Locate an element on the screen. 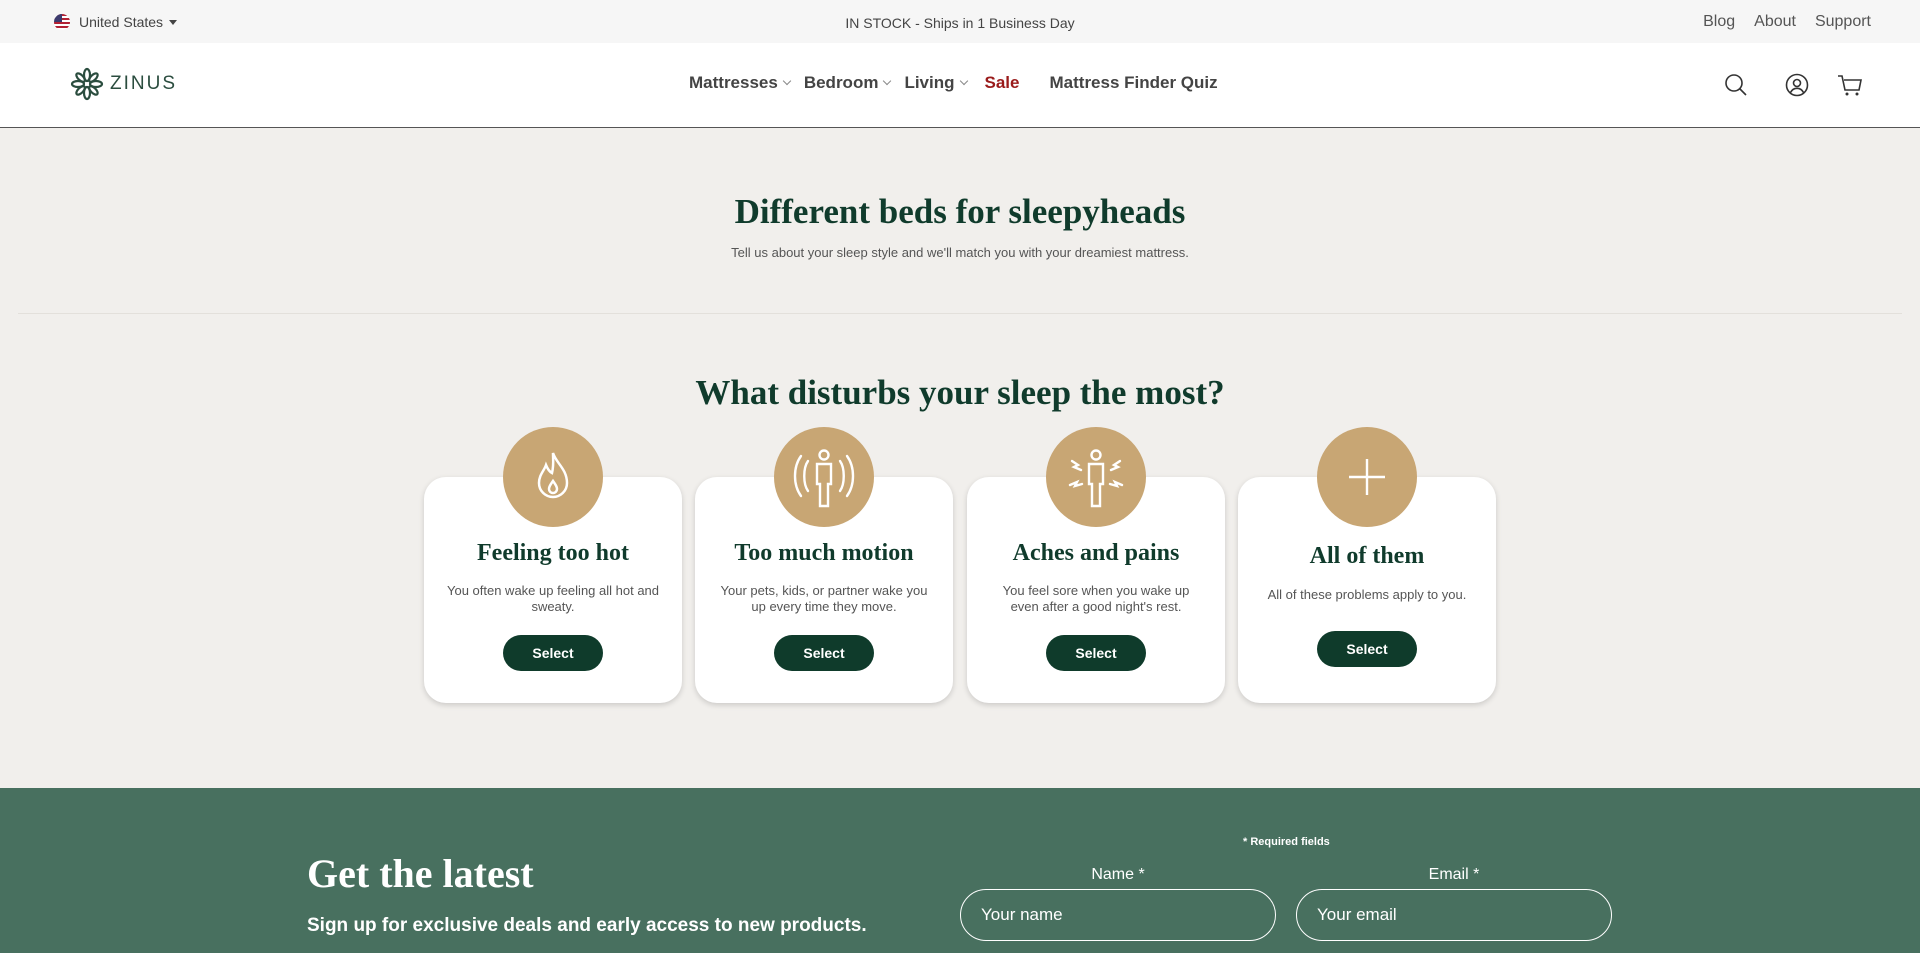  flame-icon is located at coordinates (553, 477).